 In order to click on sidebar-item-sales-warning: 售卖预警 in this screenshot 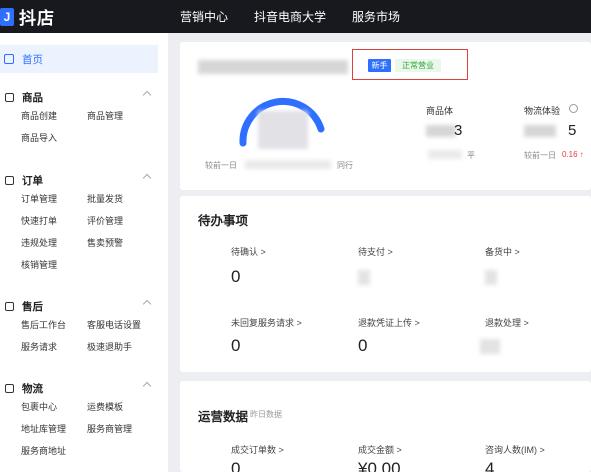, I will do `click(122, 243)`.